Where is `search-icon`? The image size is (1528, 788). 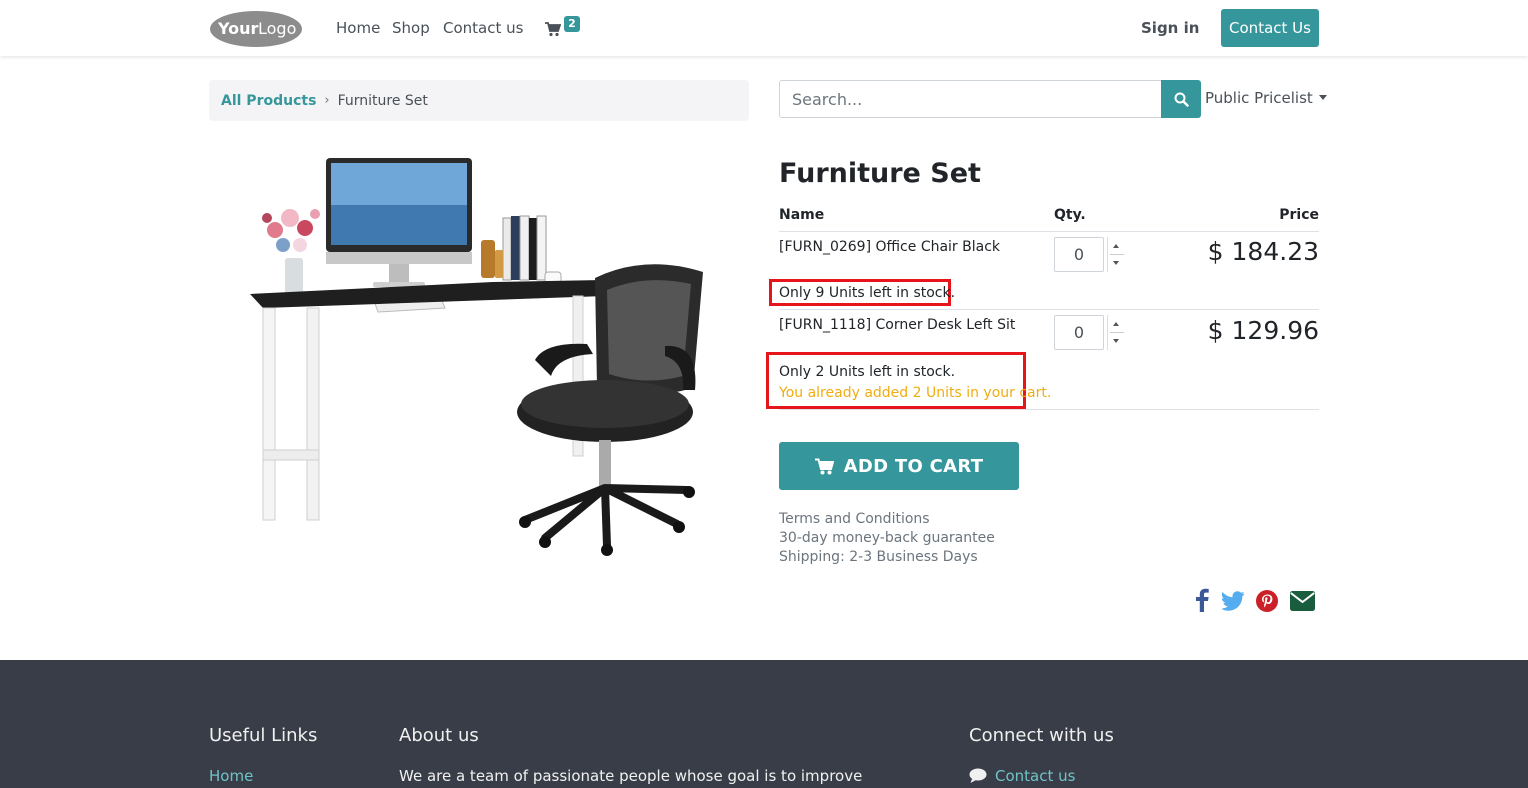
search-icon is located at coordinates (1181, 99).